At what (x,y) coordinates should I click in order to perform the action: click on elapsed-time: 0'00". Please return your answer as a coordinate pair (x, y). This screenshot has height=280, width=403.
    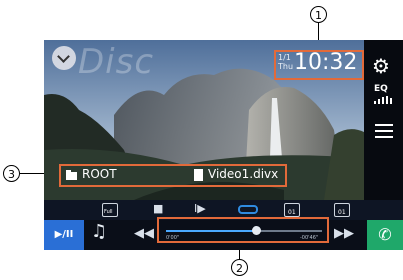
    Looking at the image, I should click on (173, 238).